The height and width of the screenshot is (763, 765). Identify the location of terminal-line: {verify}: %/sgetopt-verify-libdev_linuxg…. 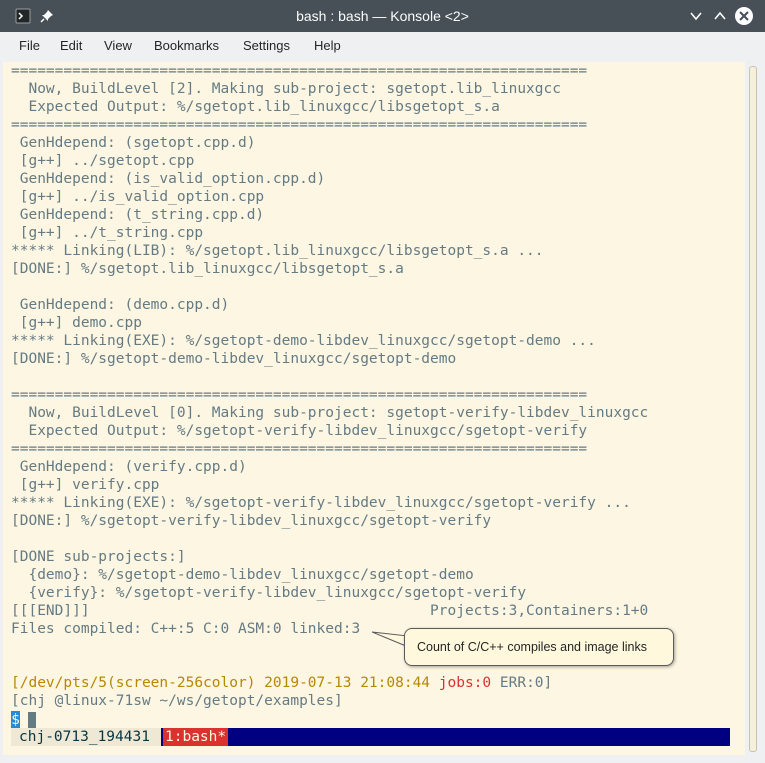
(269, 593).